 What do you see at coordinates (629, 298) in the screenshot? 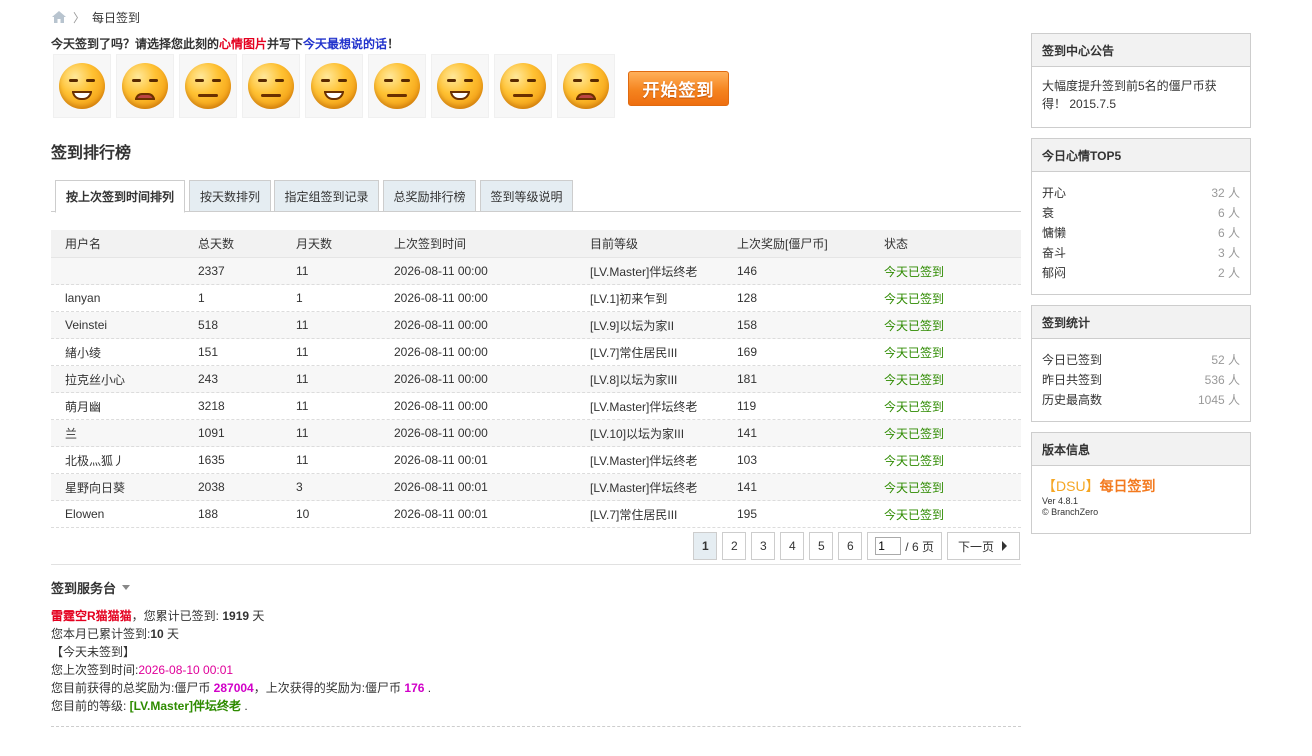
I see `row-level: [LV.1]初来乍到` at bounding box center [629, 298].